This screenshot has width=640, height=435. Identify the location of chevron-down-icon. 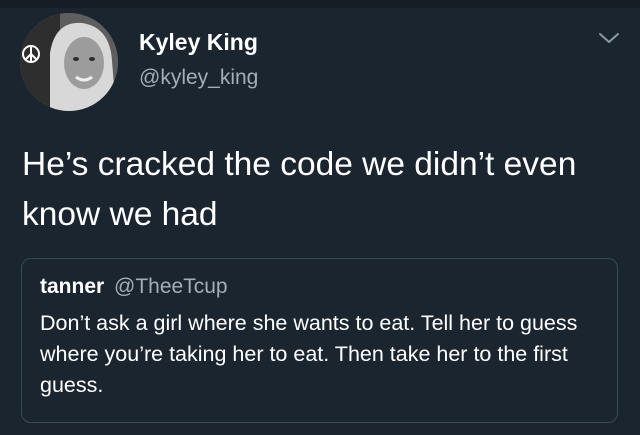
(609, 38).